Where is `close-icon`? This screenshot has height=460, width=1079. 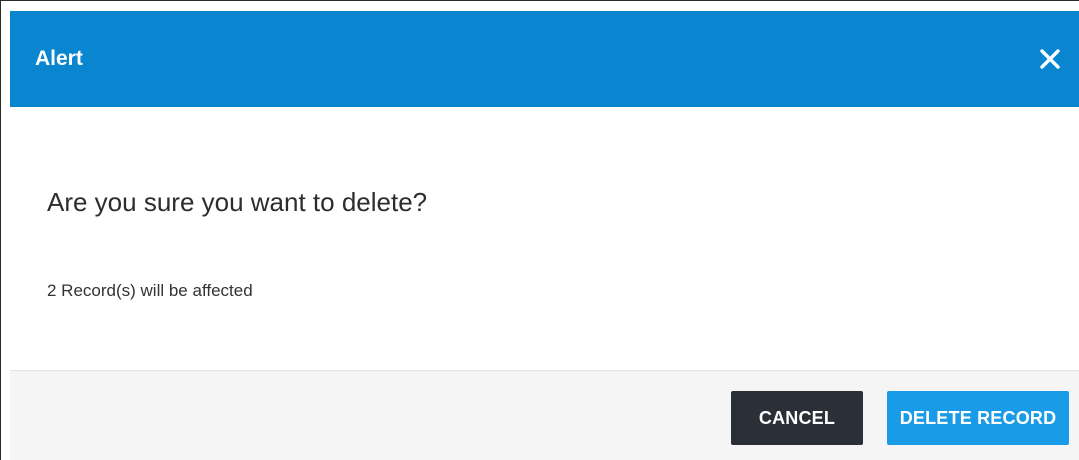
close-icon is located at coordinates (1050, 59).